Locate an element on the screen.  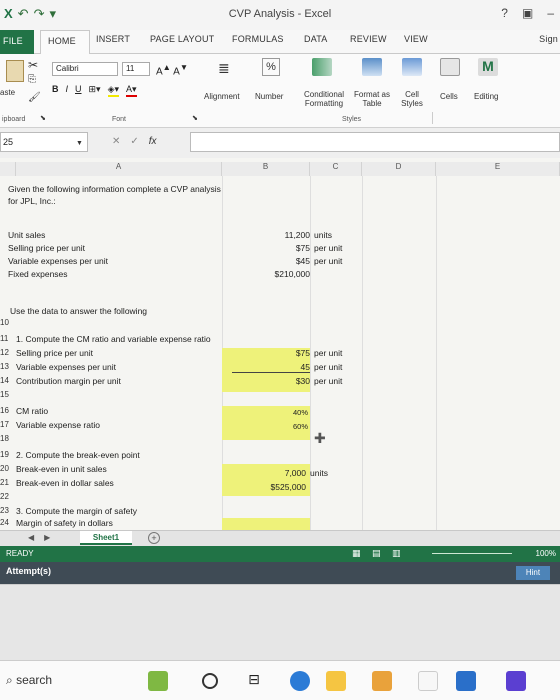
font-color-icon: A▾ is located at coordinates (131, 90).